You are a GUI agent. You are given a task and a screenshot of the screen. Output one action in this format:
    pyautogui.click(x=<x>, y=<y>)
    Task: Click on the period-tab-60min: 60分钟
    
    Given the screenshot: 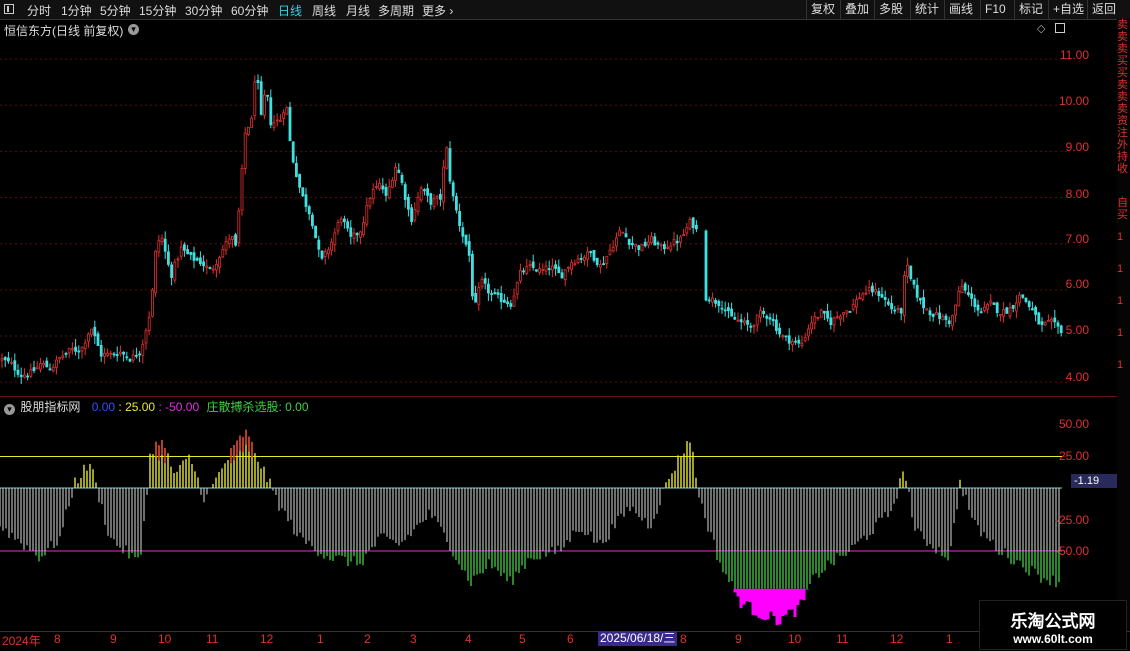 What is the action you would take?
    pyautogui.click(x=249, y=10)
    